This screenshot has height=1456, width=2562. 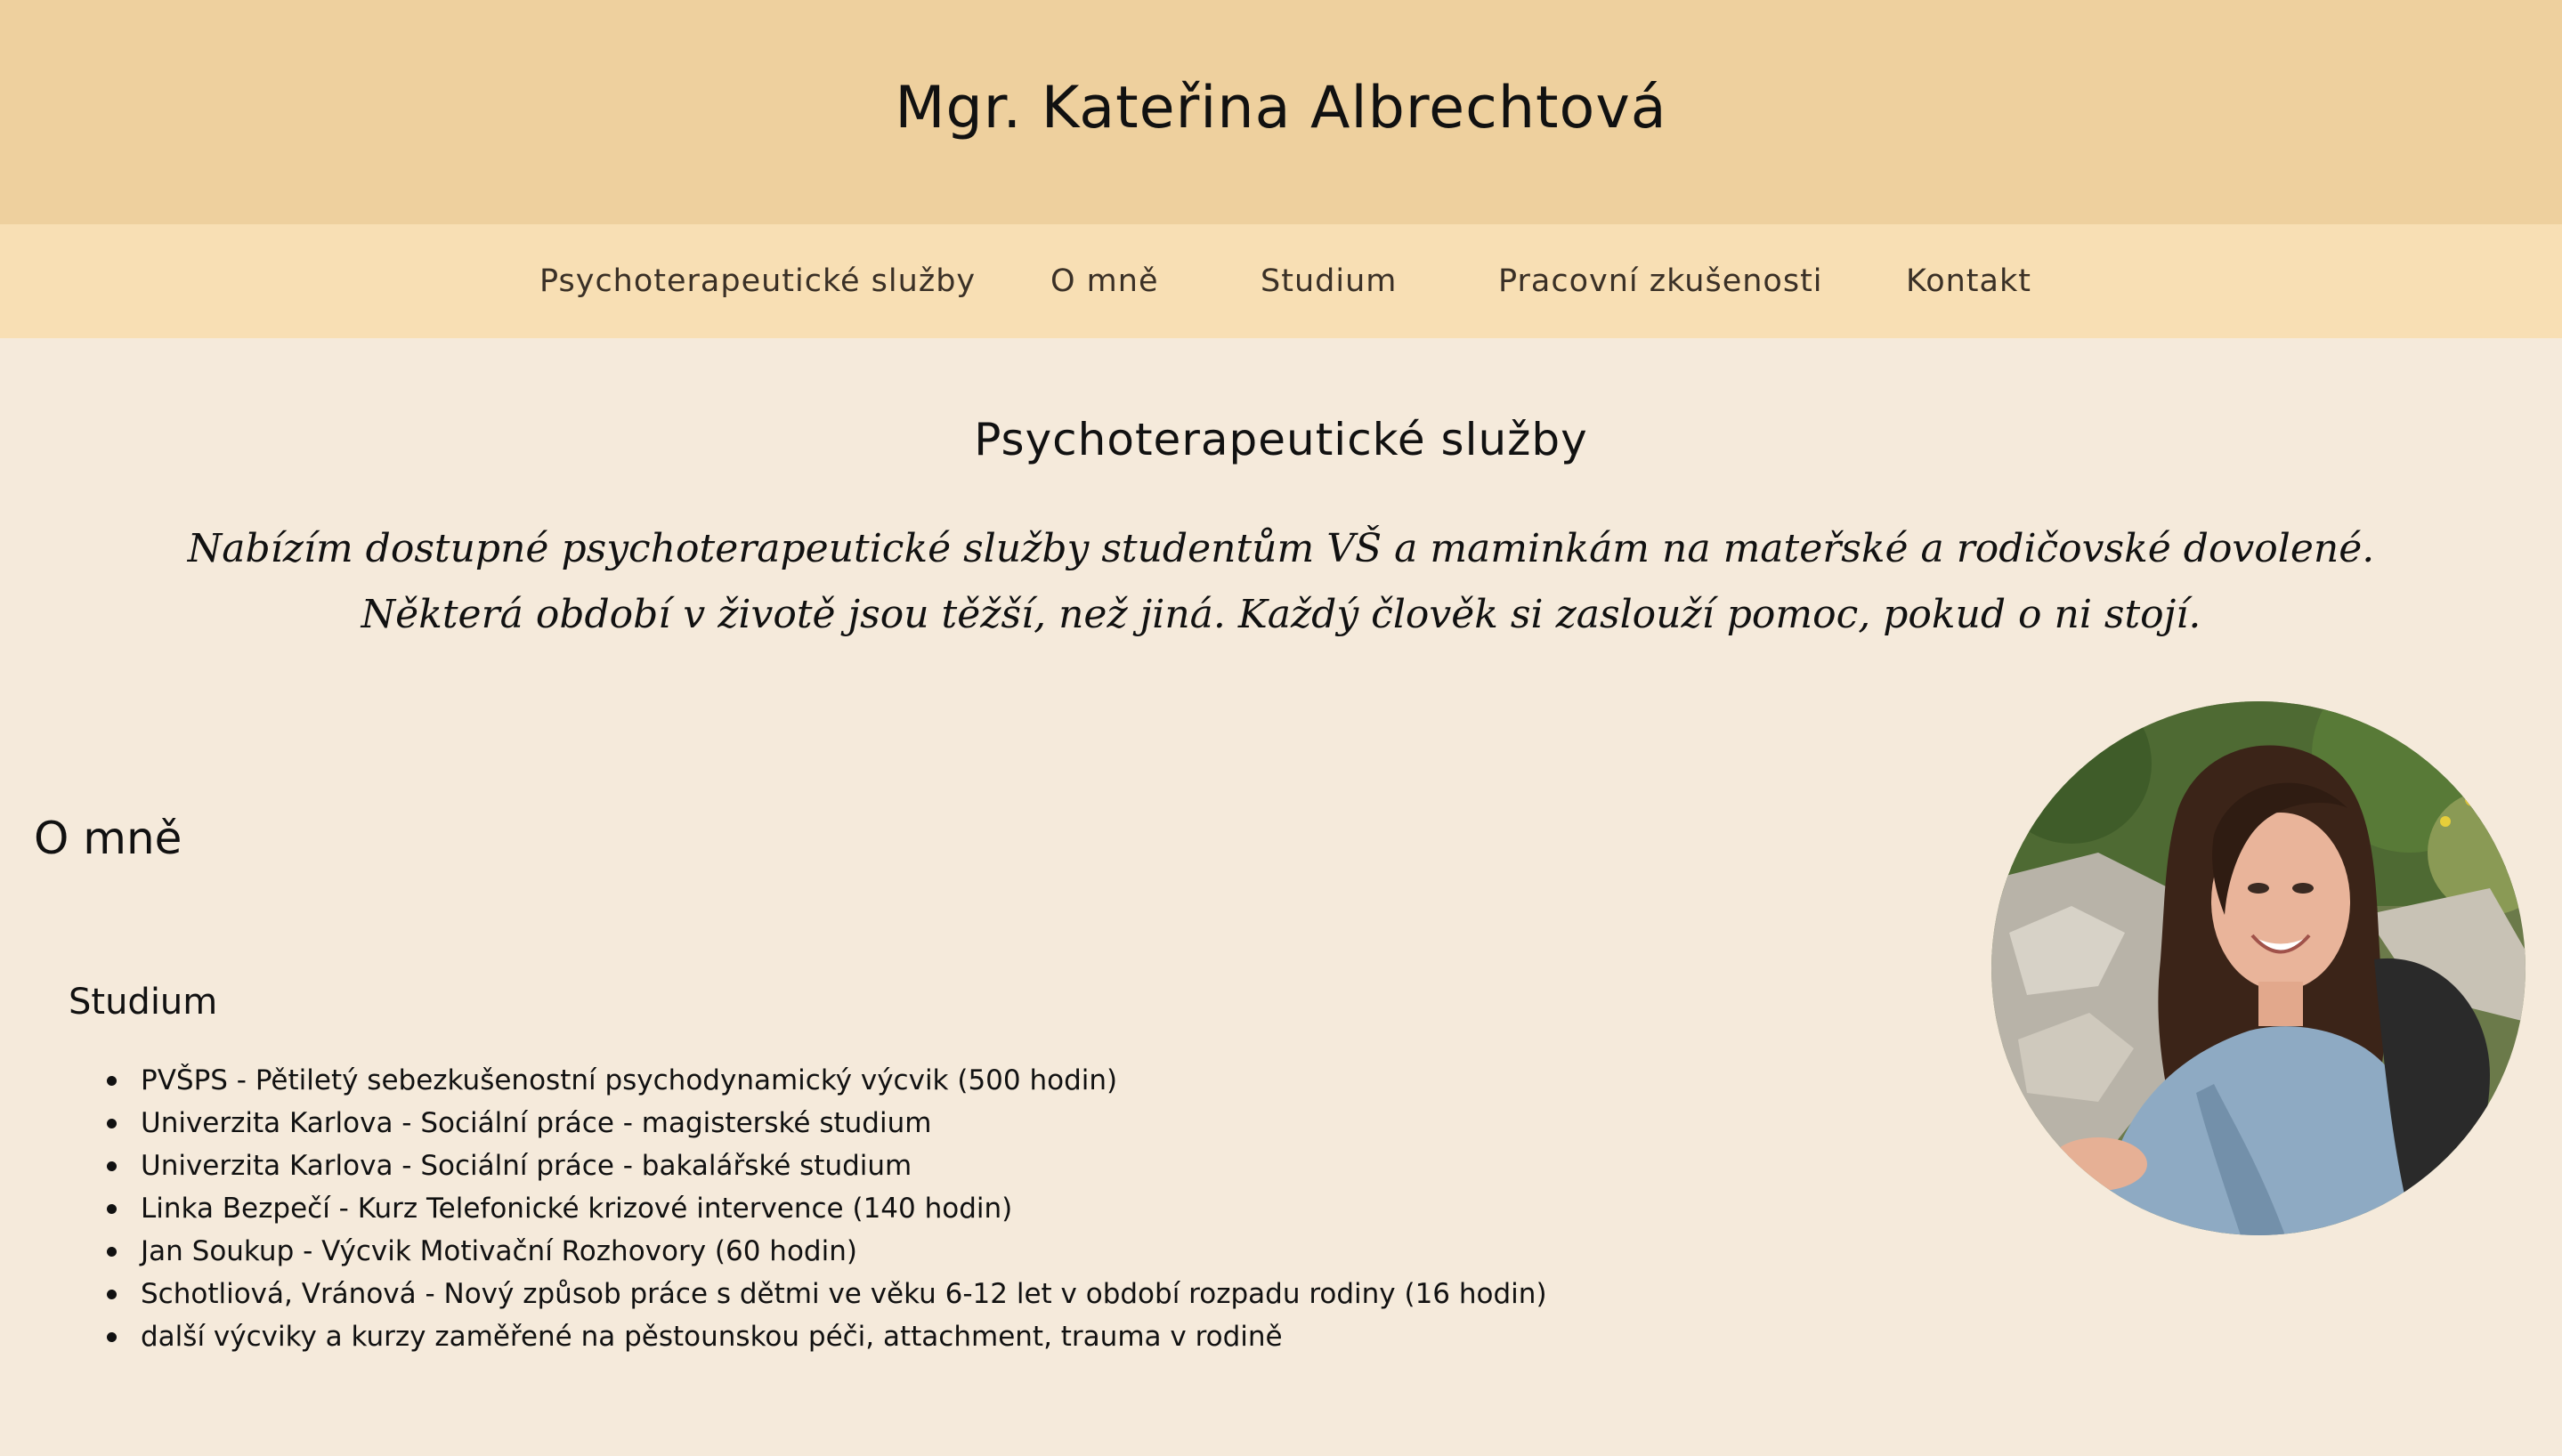 What do you see at coordinates (1281, 108) in the screenshot?
I see `site-title: Mgr. Kateřina Albrechtová` at bounding box center [1281, 108].